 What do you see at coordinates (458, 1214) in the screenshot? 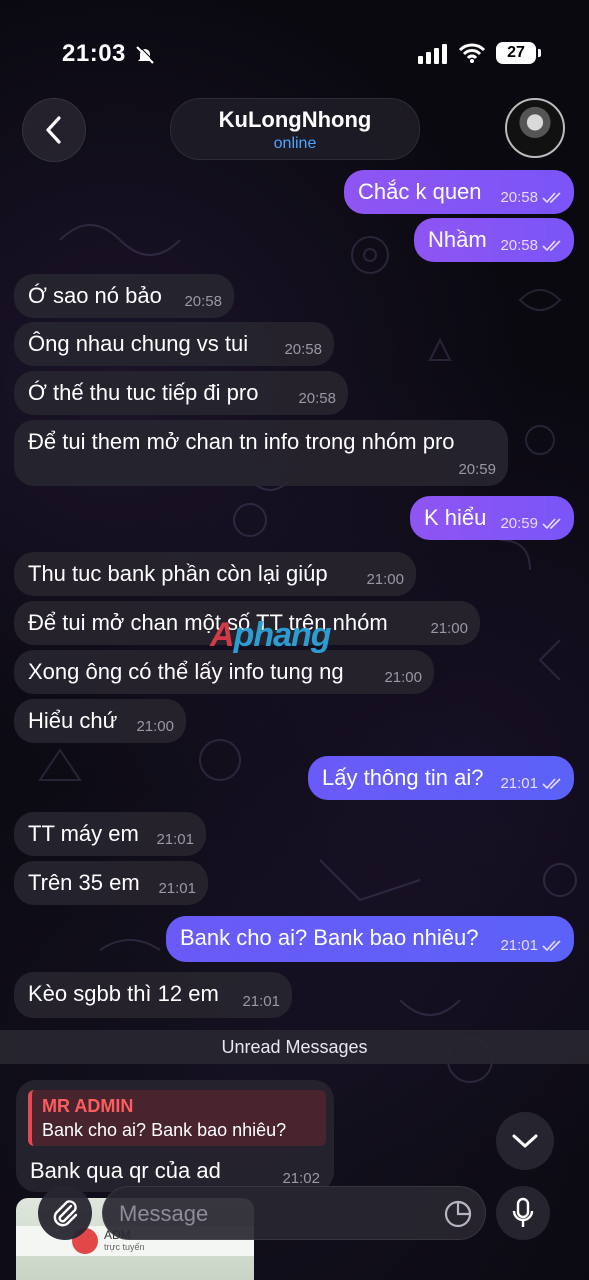
I see `sticker-icon` at bounding box center [458, 1214].